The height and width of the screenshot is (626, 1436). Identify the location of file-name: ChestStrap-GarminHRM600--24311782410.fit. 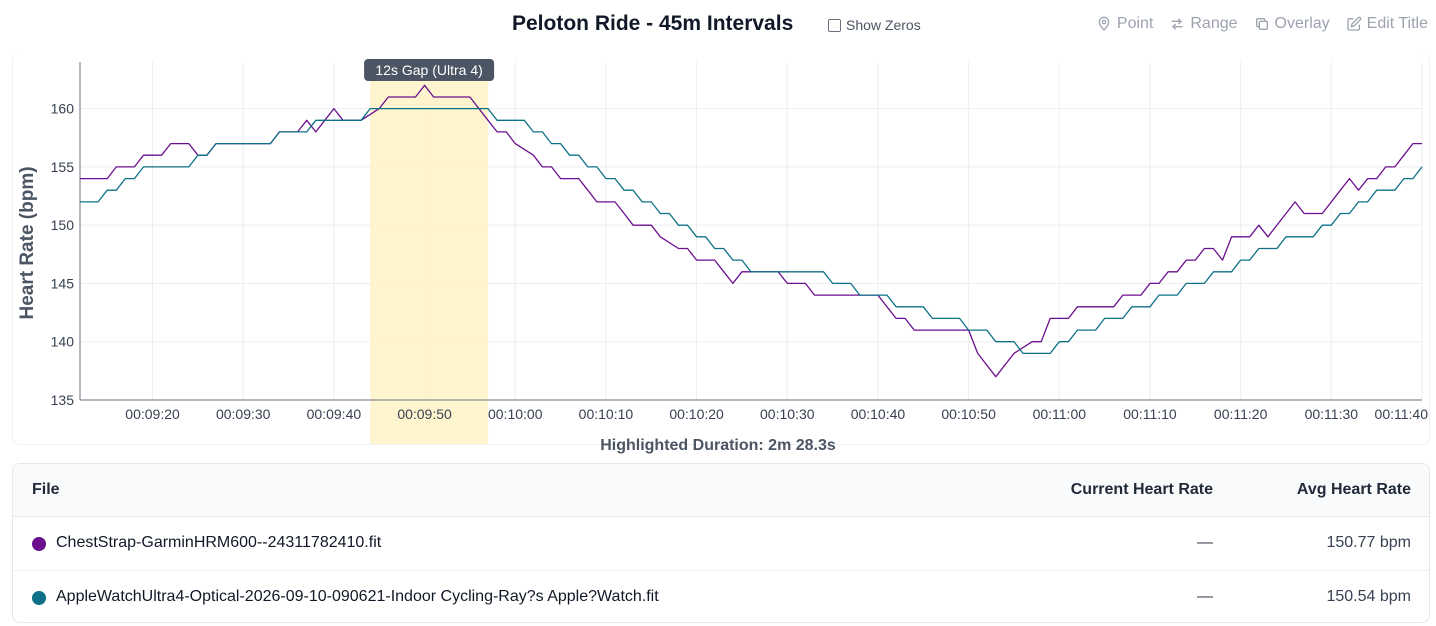
(219, 542).